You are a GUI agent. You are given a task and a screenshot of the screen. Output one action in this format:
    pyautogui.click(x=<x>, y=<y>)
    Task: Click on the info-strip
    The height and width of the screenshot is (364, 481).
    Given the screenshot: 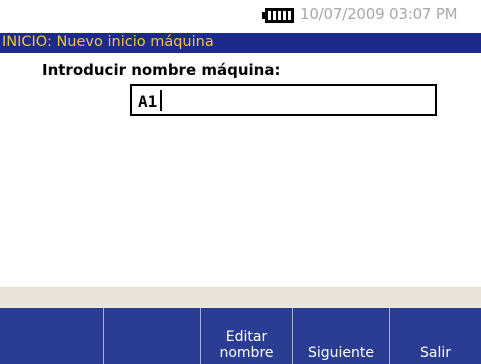 What is the action you would take?
    pyautogui.click(x=240, y=297)
    